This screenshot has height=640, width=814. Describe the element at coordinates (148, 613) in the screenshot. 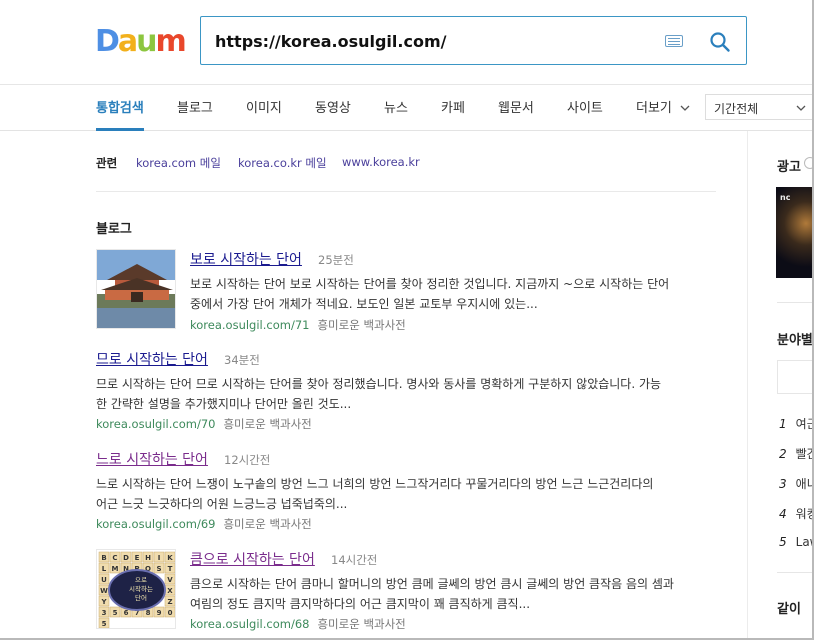

I see `tile-letter: 8` at that location.